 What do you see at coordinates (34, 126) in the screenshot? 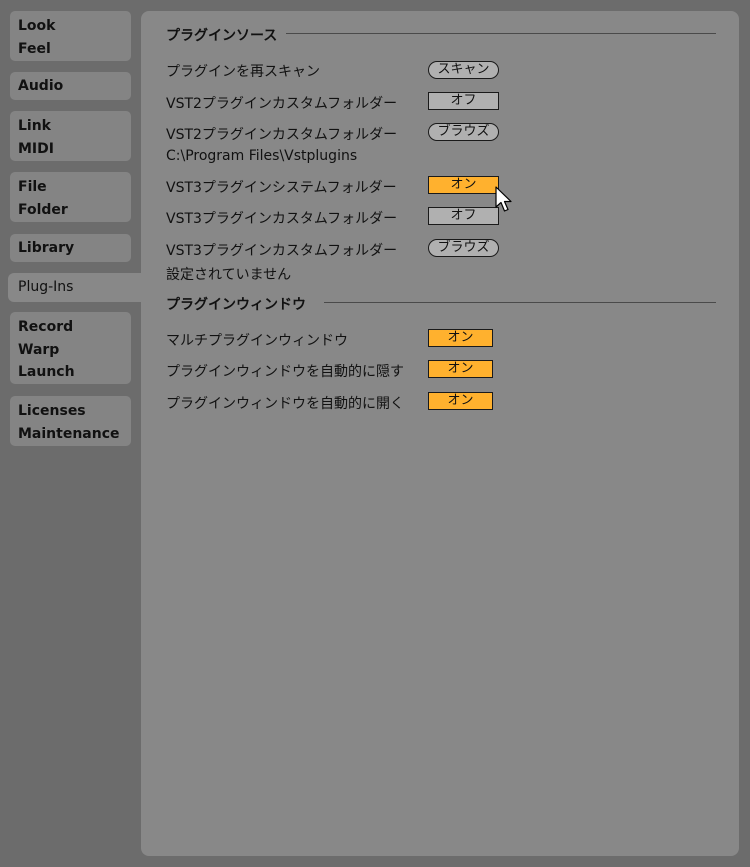
I see `tab-label: Link` at bounding box center [34, 126].